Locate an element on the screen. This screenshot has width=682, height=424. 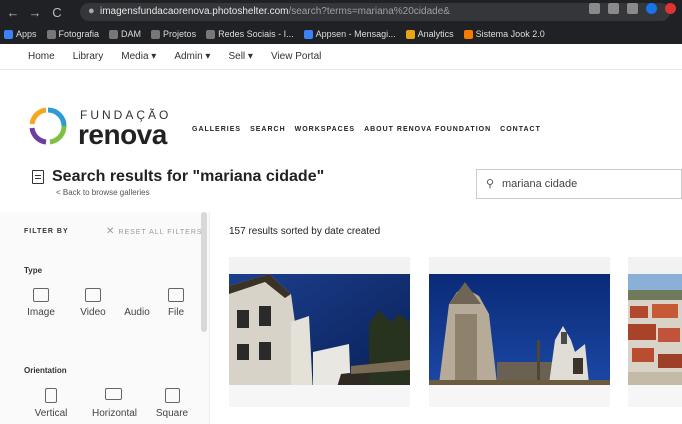
video-icon is located at coordinates (93, 295).